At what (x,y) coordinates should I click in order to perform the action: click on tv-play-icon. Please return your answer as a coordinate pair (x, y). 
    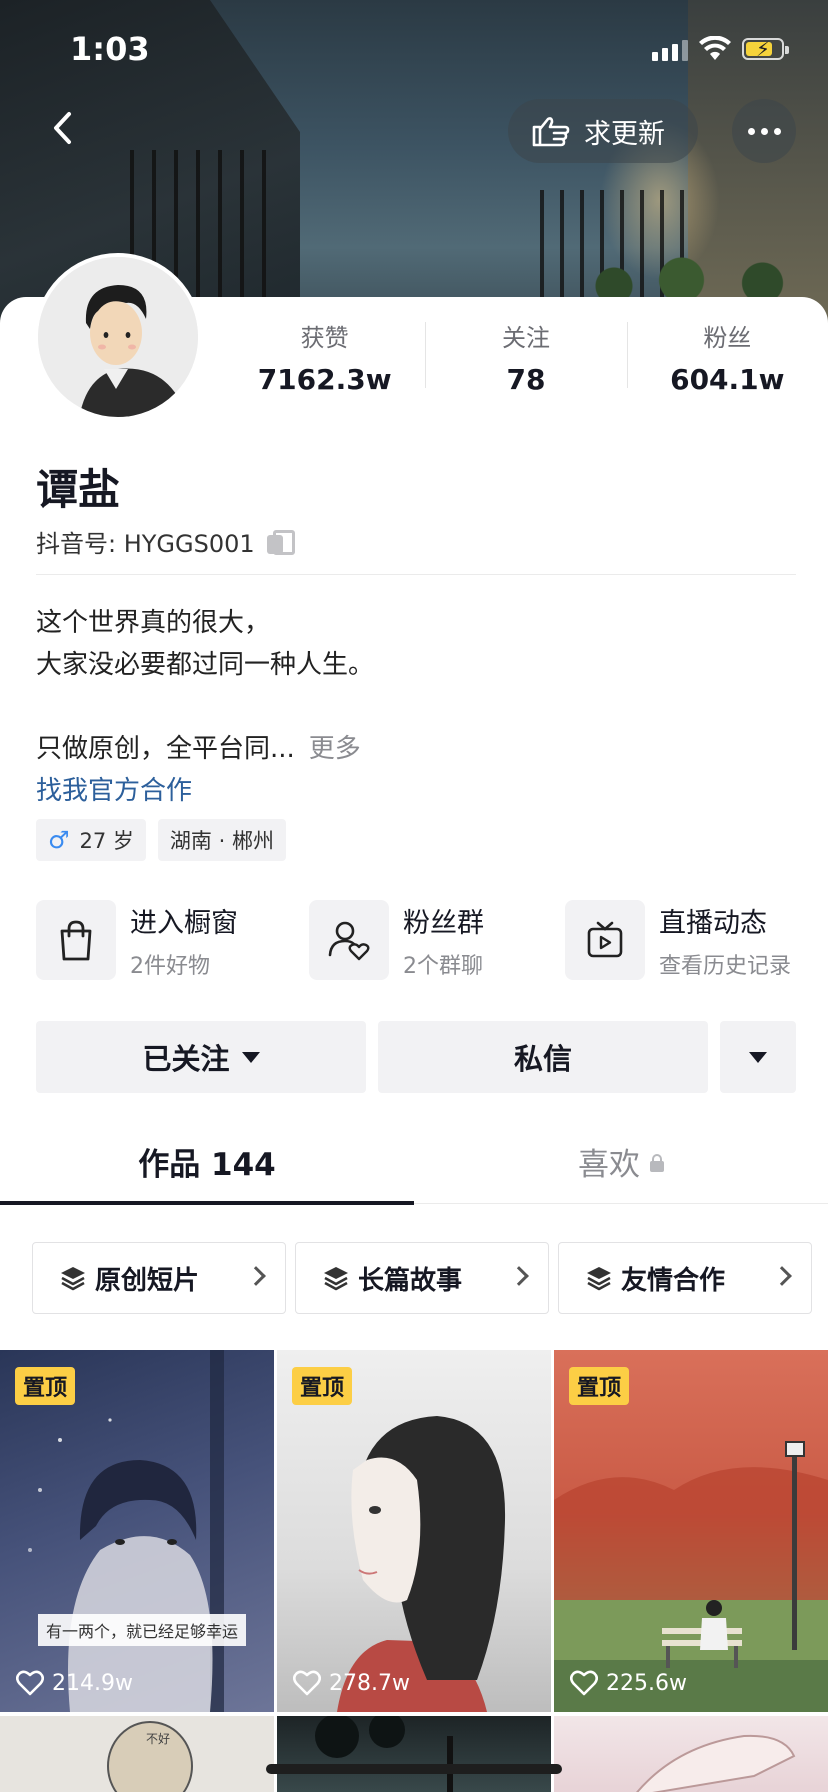
    Looking at the image, I should click on (605, 940).